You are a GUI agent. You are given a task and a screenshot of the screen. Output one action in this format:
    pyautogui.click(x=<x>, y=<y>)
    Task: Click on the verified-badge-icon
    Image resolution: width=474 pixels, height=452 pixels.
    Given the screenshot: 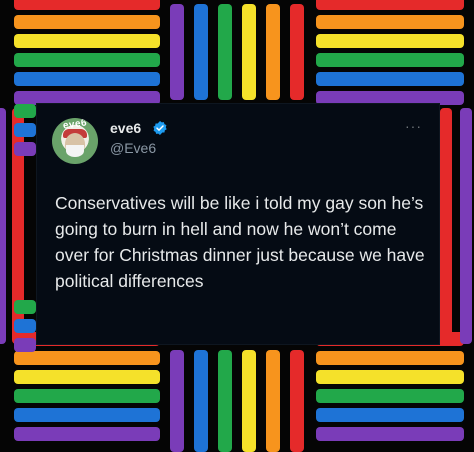 What is the action you would take?
    pyautogui.click(x=160, y=128)
    